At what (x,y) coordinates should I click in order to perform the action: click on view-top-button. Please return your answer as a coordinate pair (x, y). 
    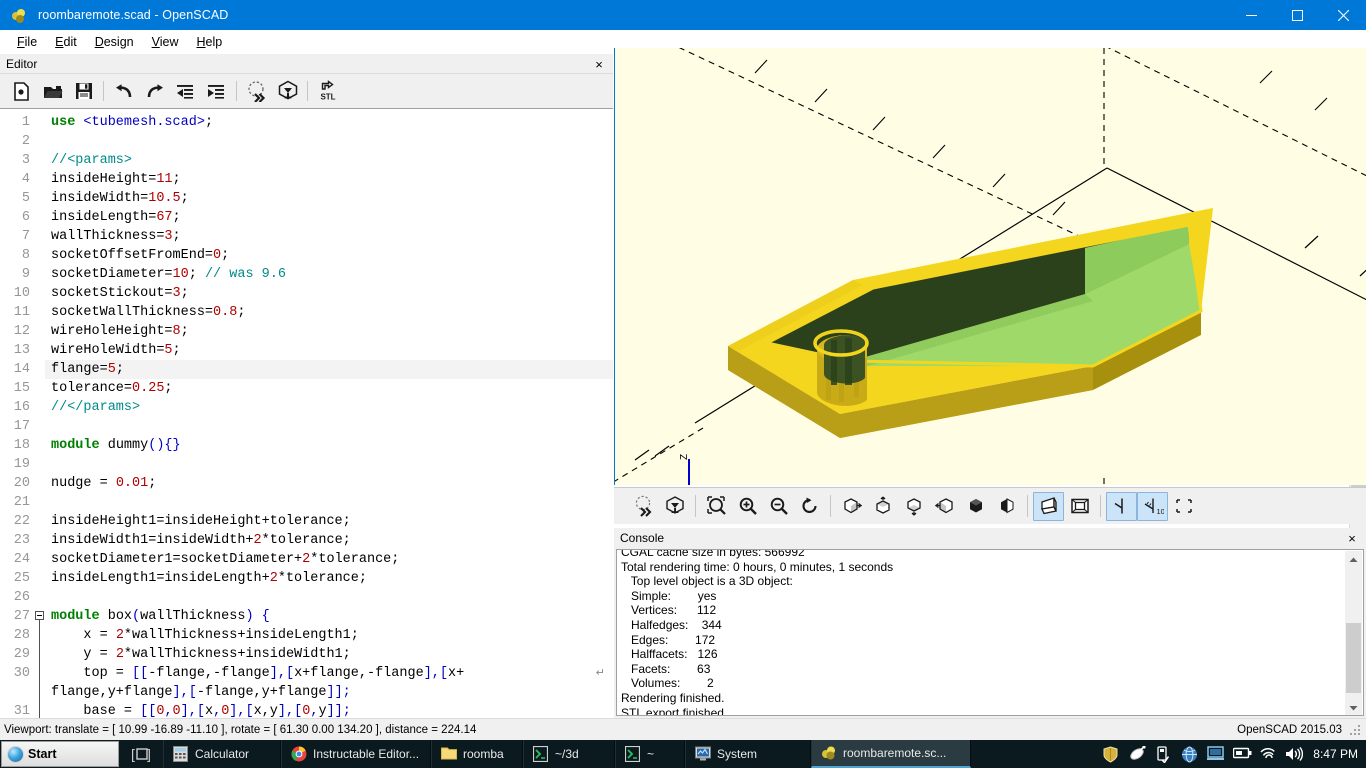
    Looking at the image, I should click on (882, 506).